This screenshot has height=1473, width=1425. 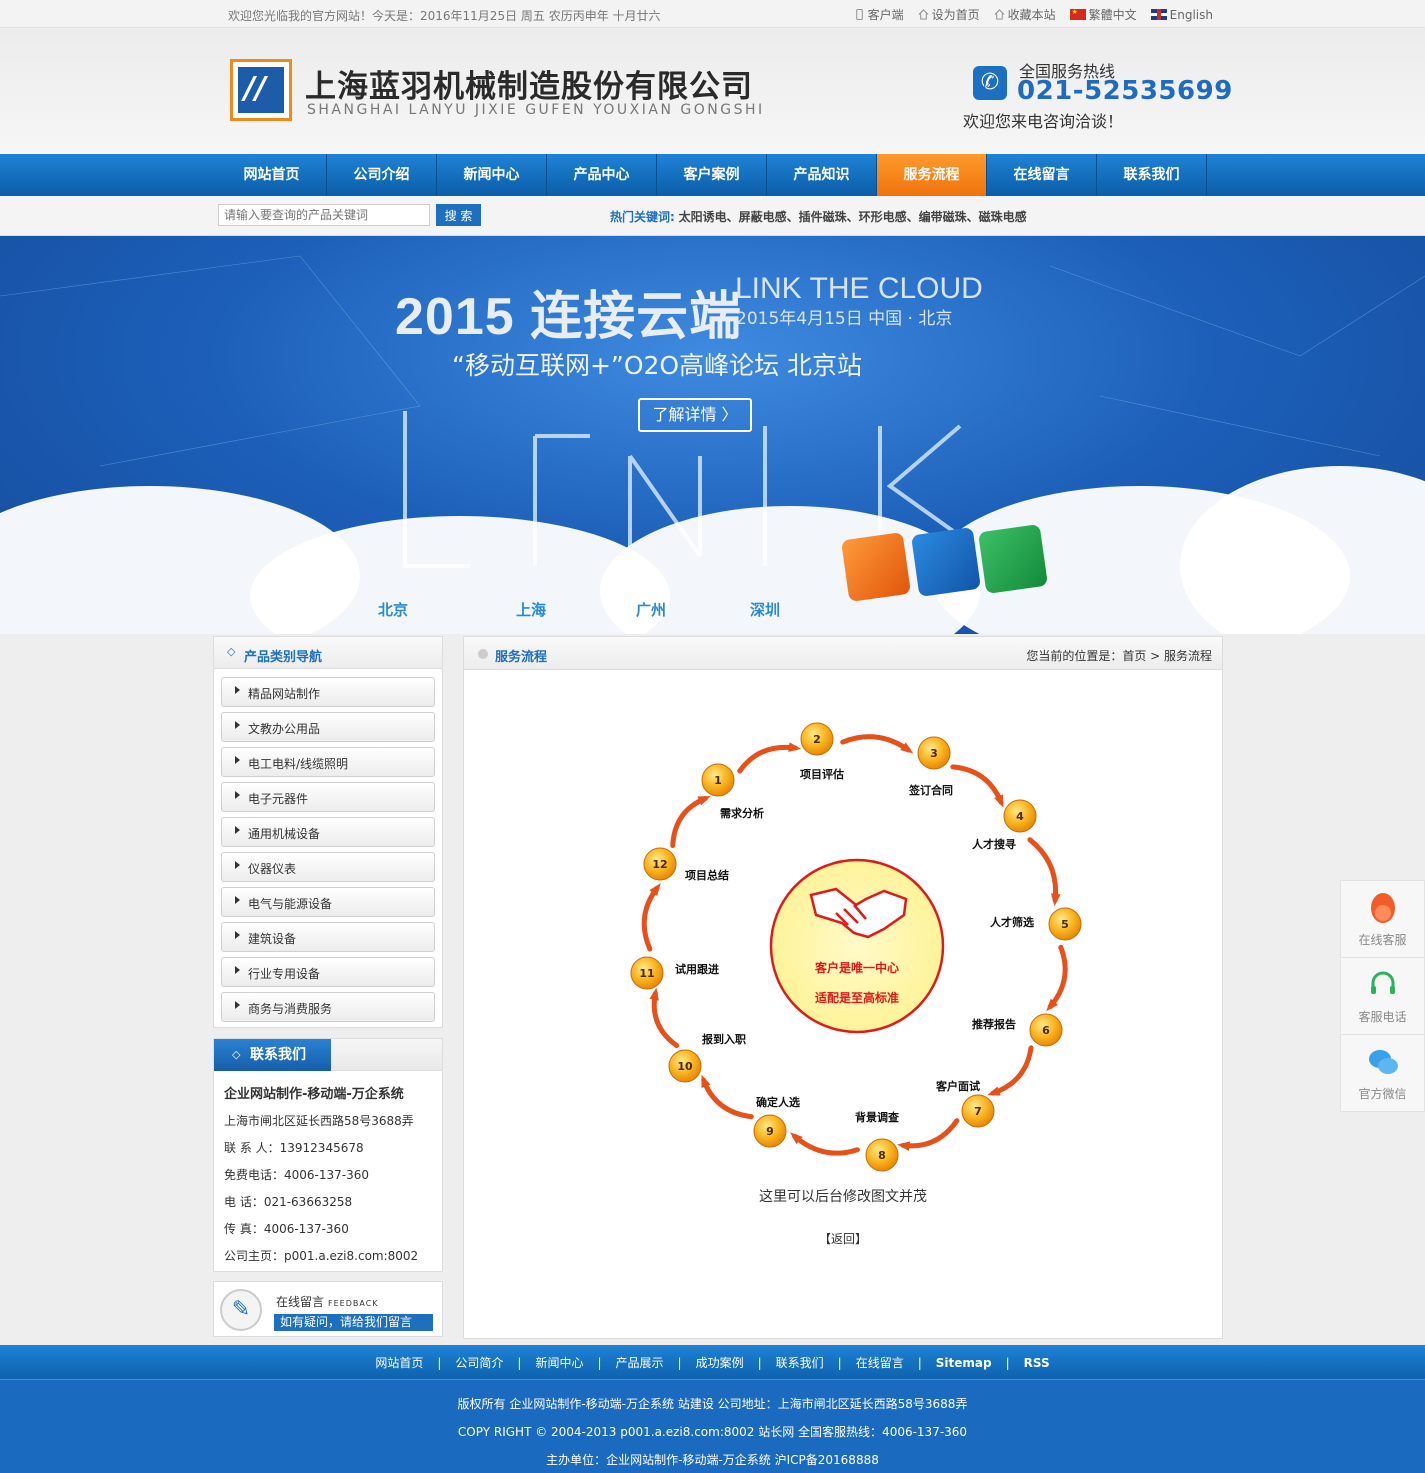 What do you see at coordinates (994, 1024) in the screenshot?
I see `step-label: 推荐报告` at bounding box center [994, 1024].